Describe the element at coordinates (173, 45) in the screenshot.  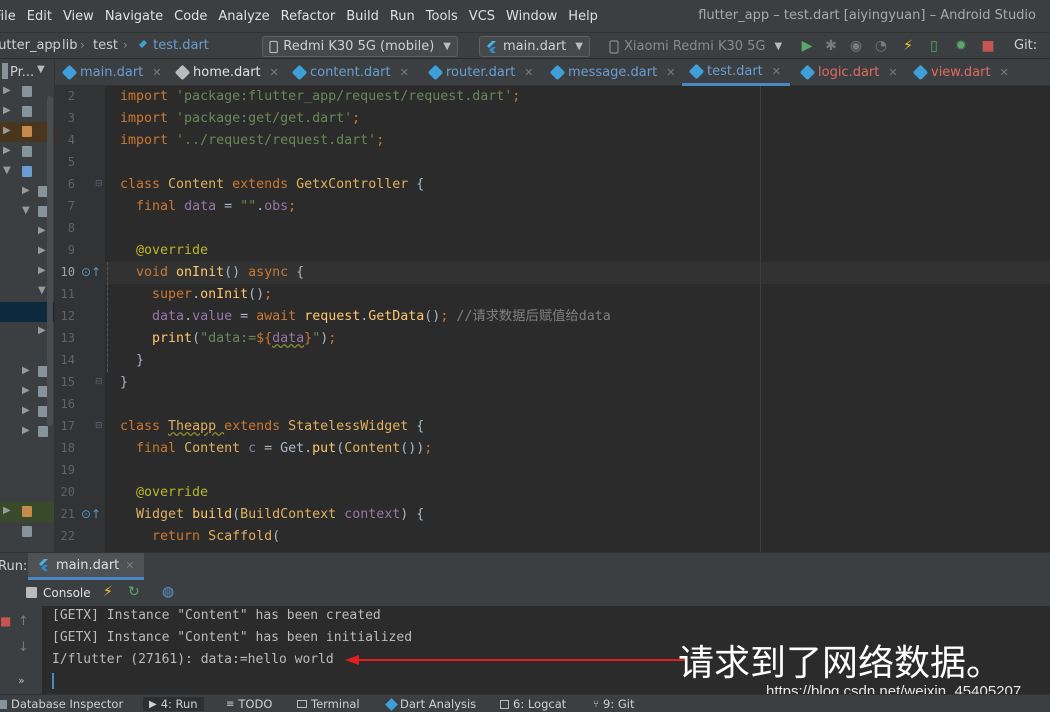
I see `breadcrumb-file: test.dart` at that location.